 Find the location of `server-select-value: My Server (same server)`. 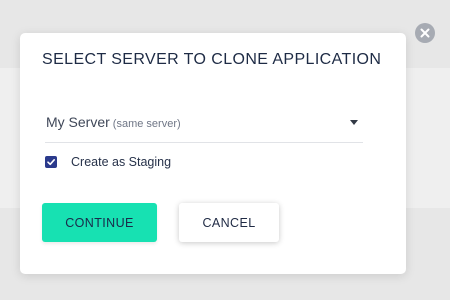

server-select-value: My Server (same server) is located at coordinates (113, 122).